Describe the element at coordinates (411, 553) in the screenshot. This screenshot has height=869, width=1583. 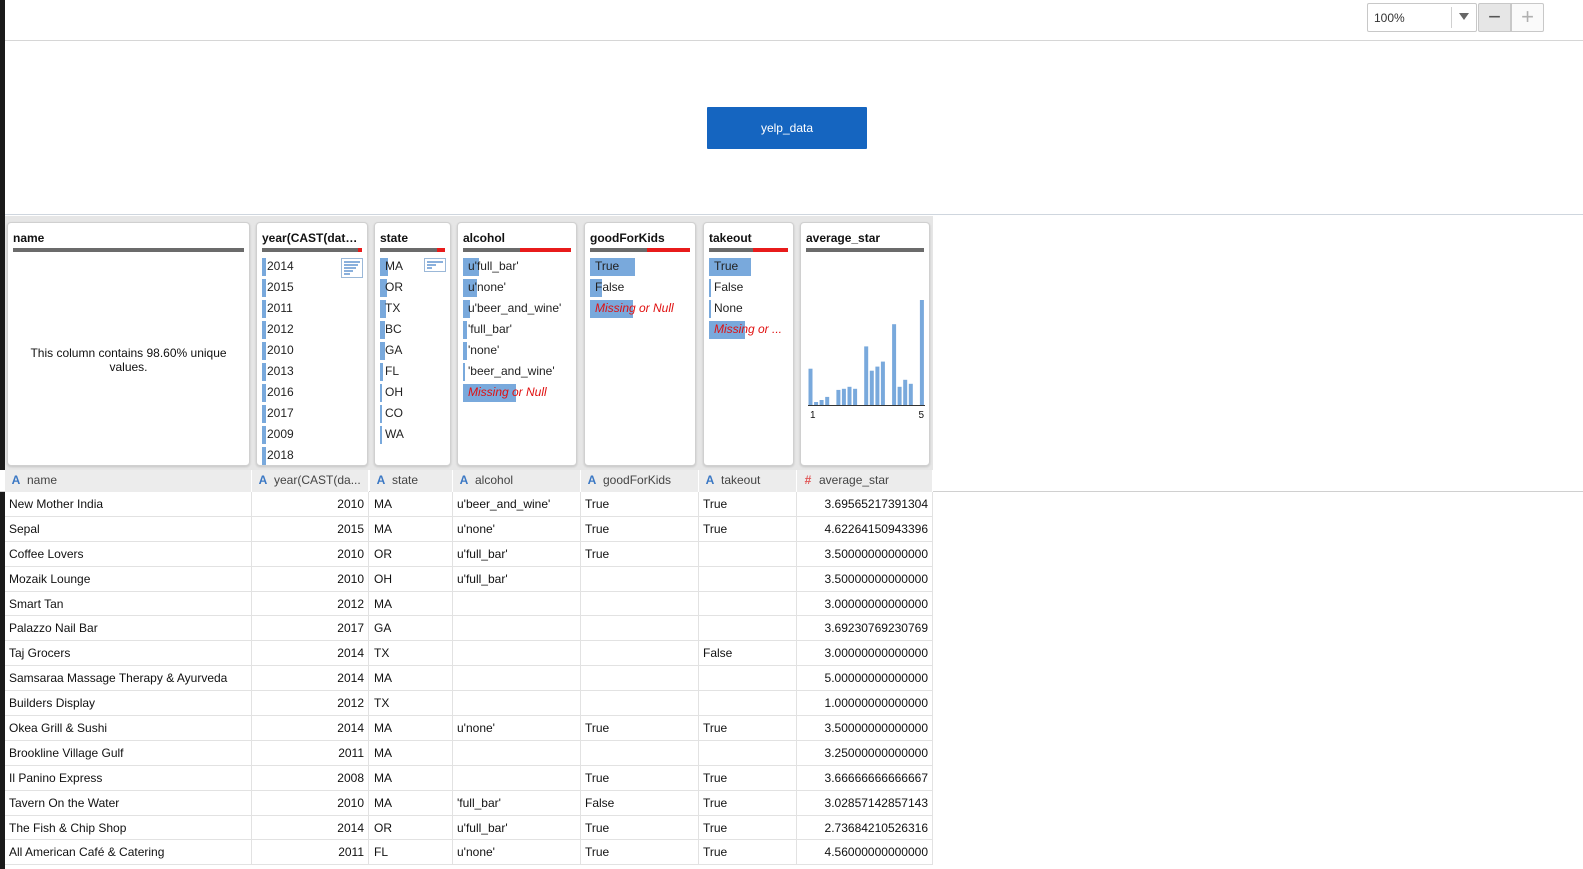
I see `cell-state: OR` at that location.